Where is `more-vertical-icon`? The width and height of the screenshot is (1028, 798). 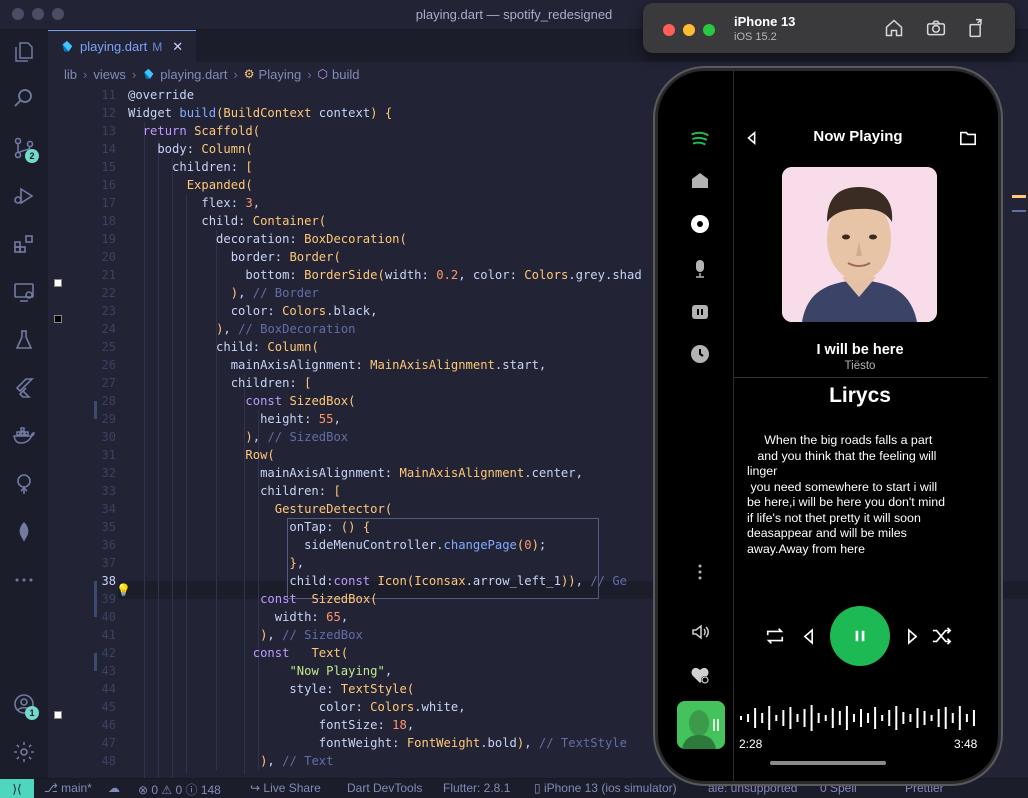
more-vertical-icon is located at coordinates (700, 572).